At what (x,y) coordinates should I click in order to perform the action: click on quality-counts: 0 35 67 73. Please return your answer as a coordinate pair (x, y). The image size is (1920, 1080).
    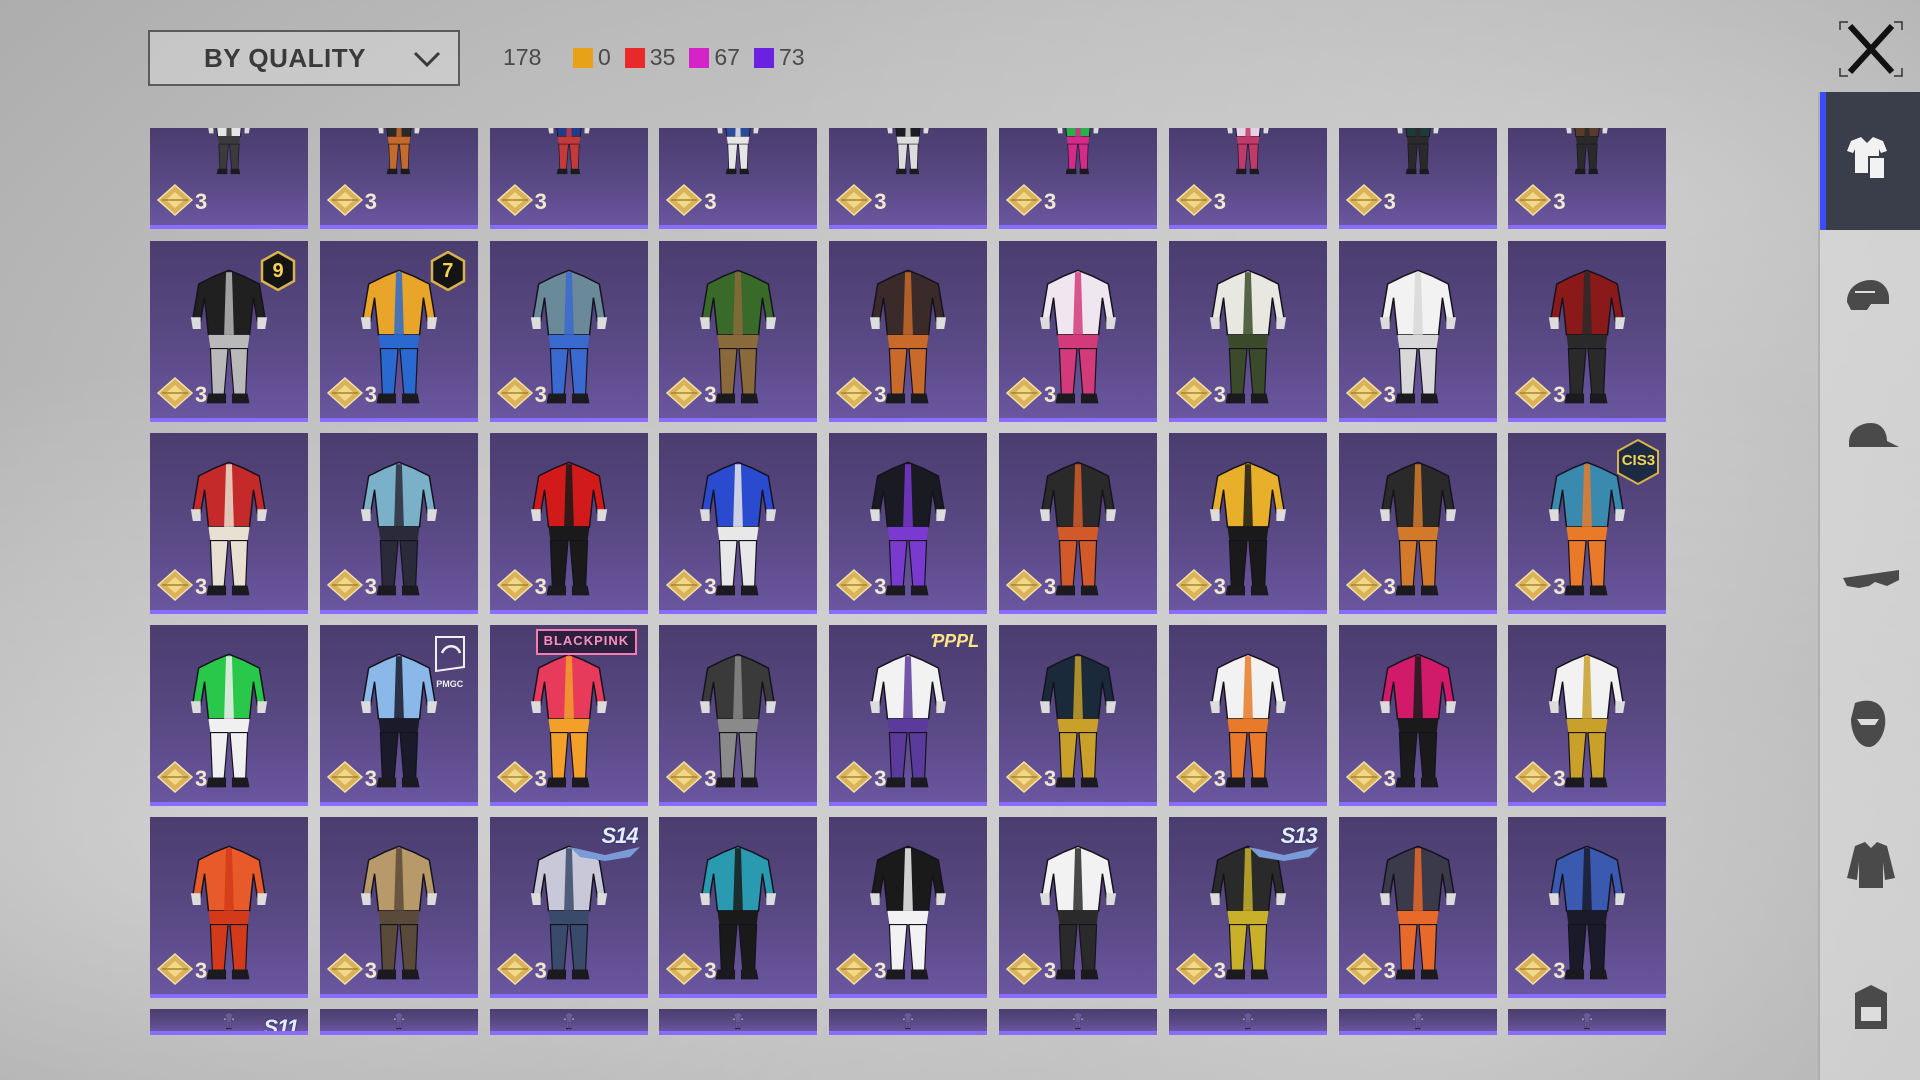
    Looking at the image, I should click on (696, 57).